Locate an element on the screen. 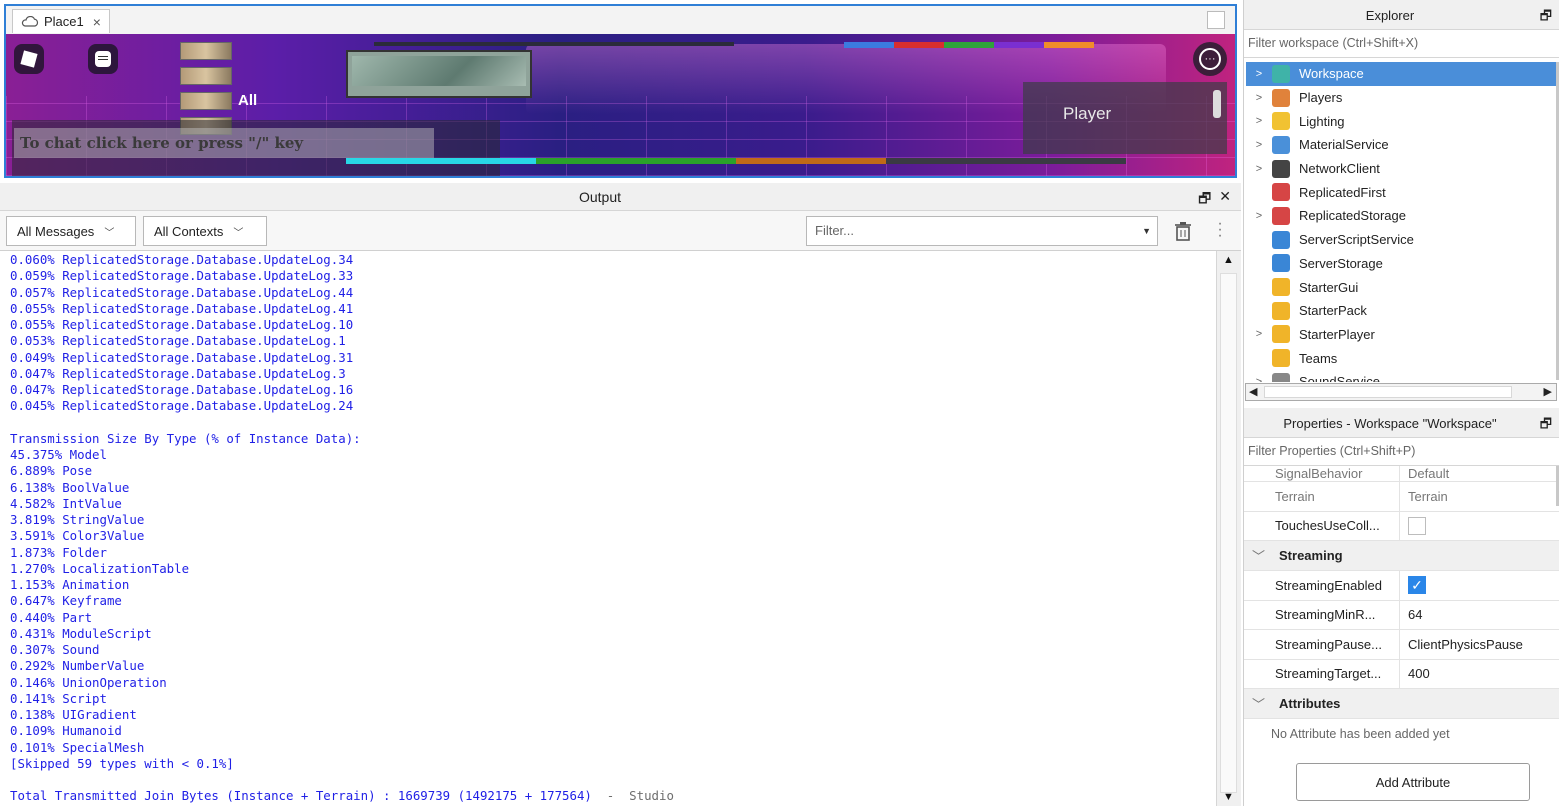  output-title: Output is located at coordinates (600, 197).